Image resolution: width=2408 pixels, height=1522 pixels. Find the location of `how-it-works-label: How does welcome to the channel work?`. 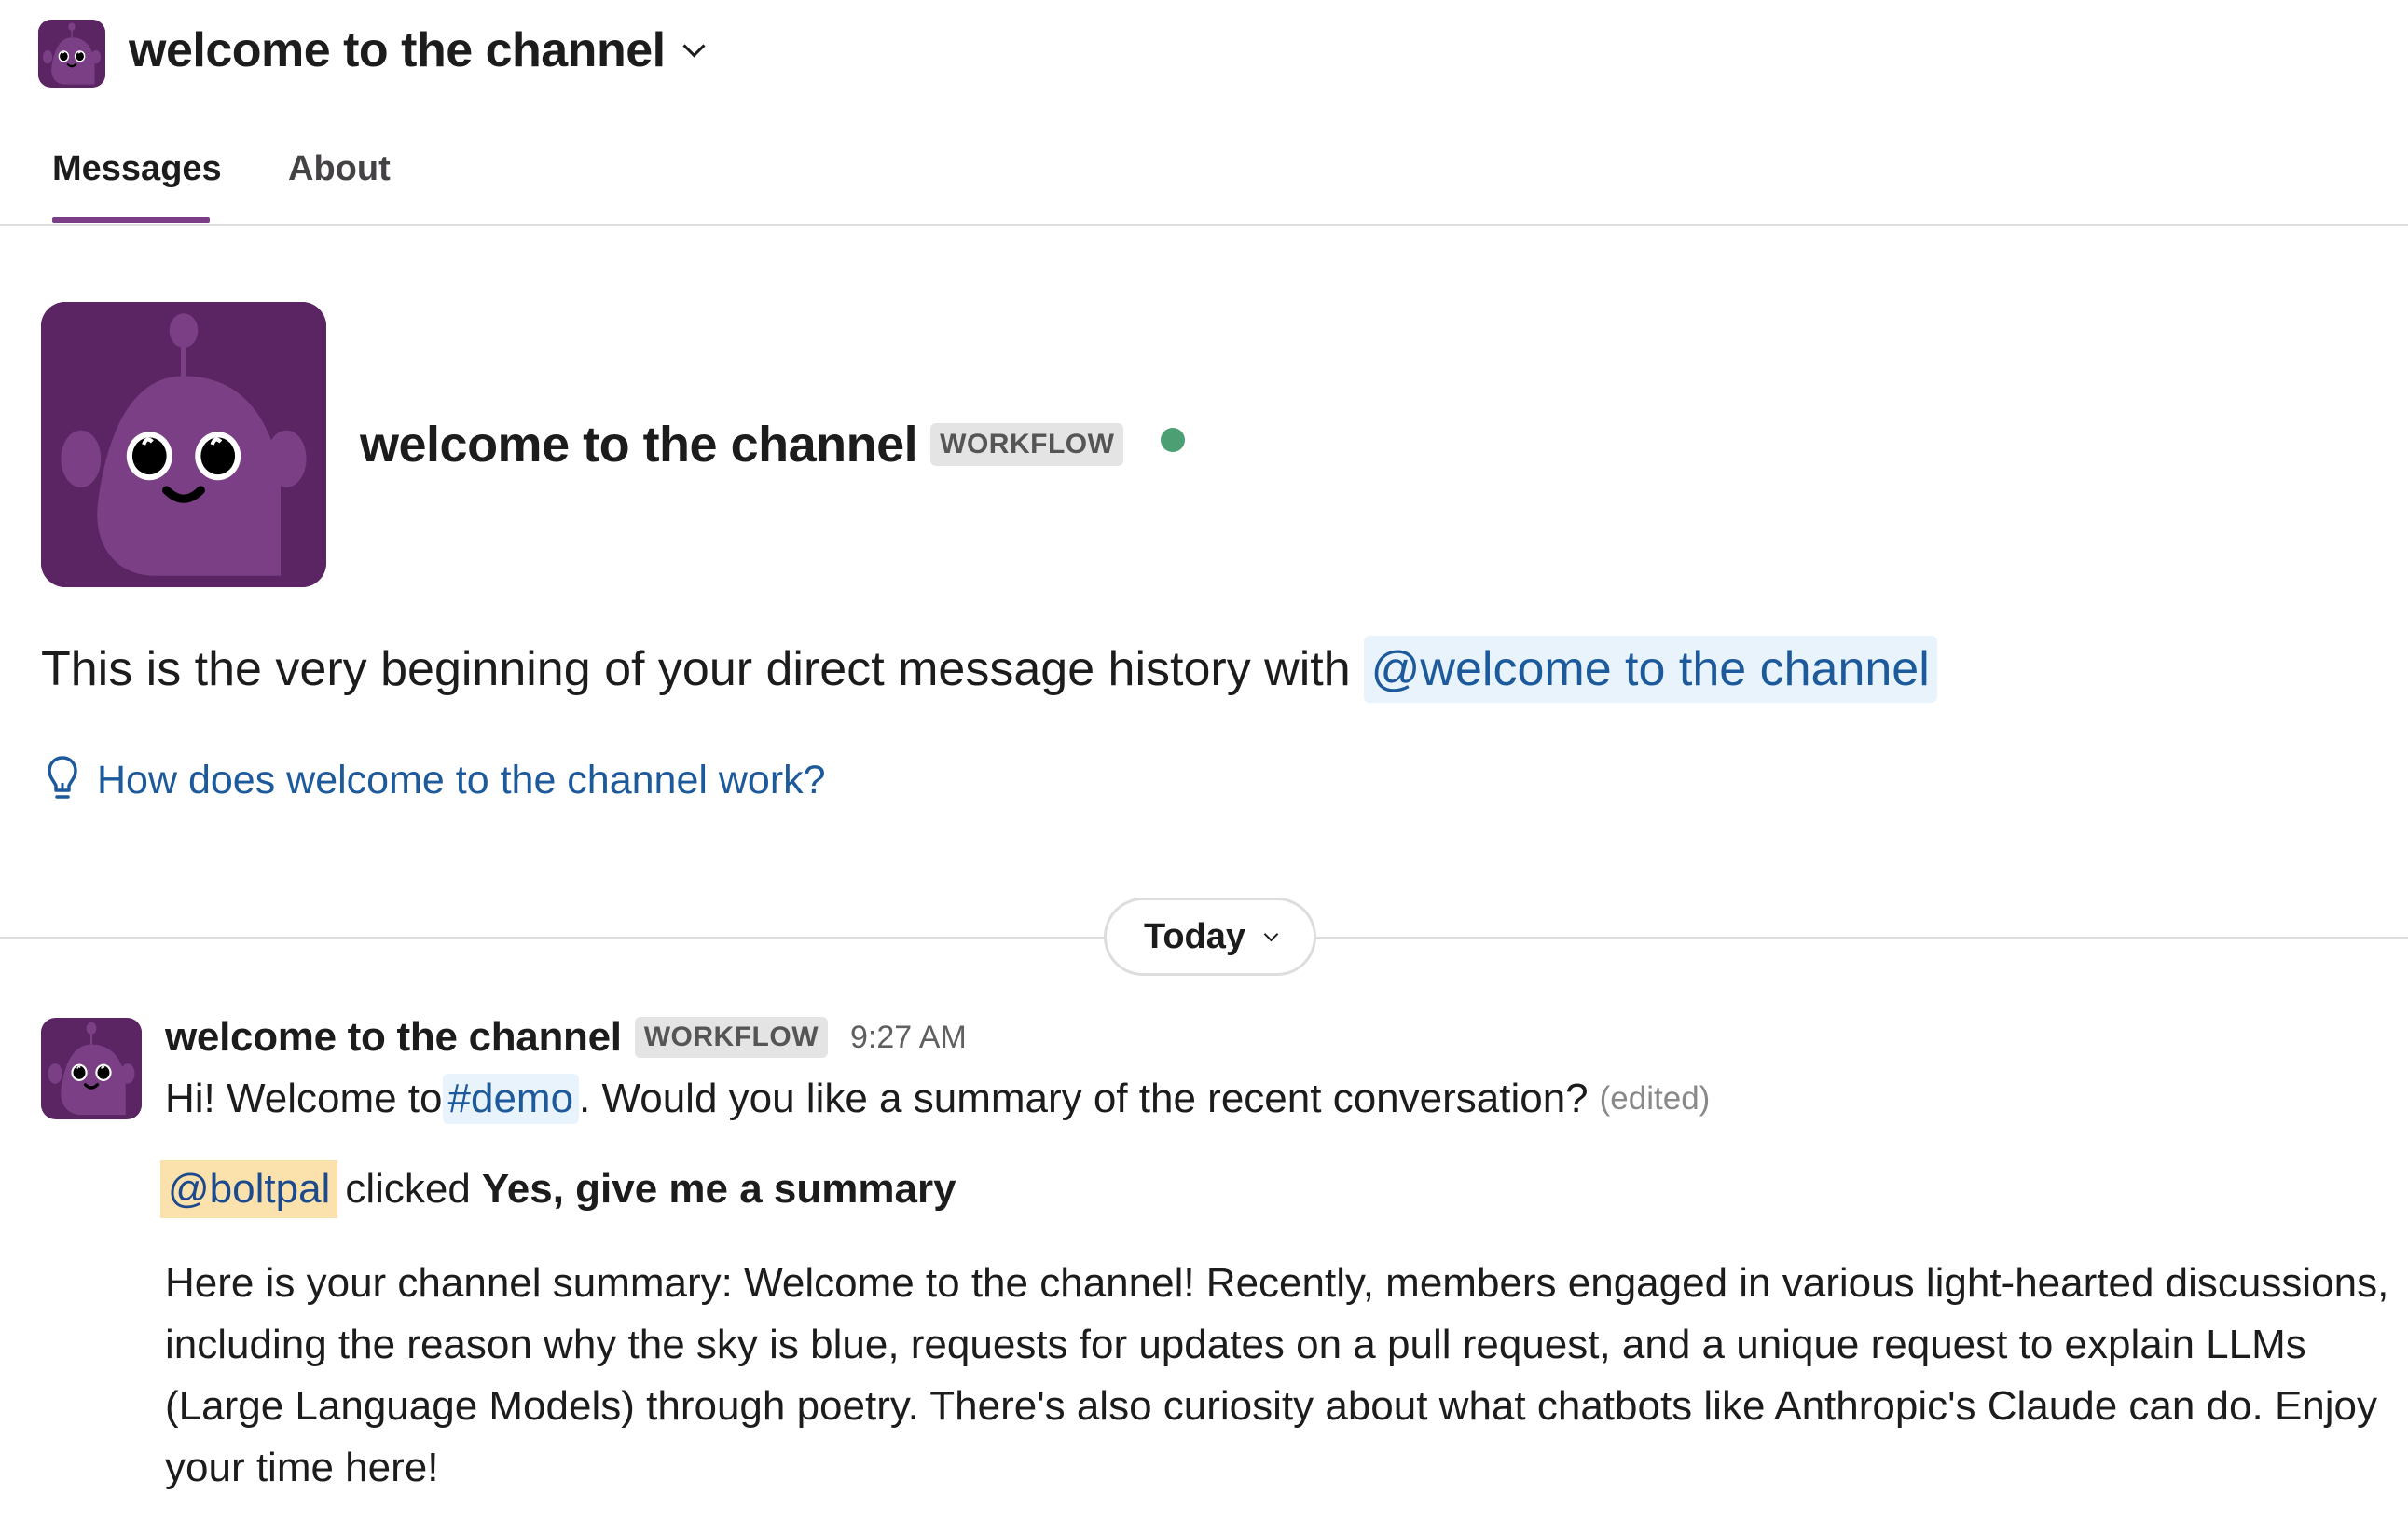

how-it-works-label: How does welcome to the channel work? is located at coordinates (461, 779).